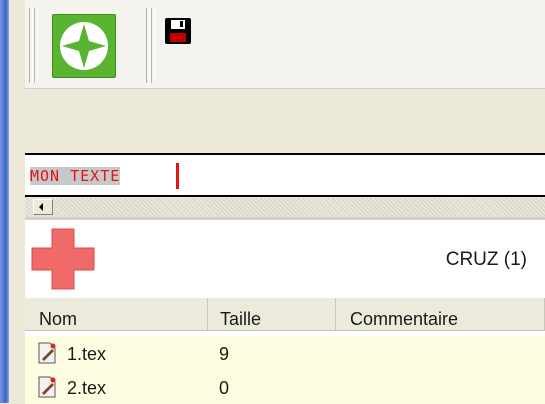 The image size is (545, 404). Describe the element at coordinates (87, 354) in the screenshot. I see `file-name: 1.tex` at that location.